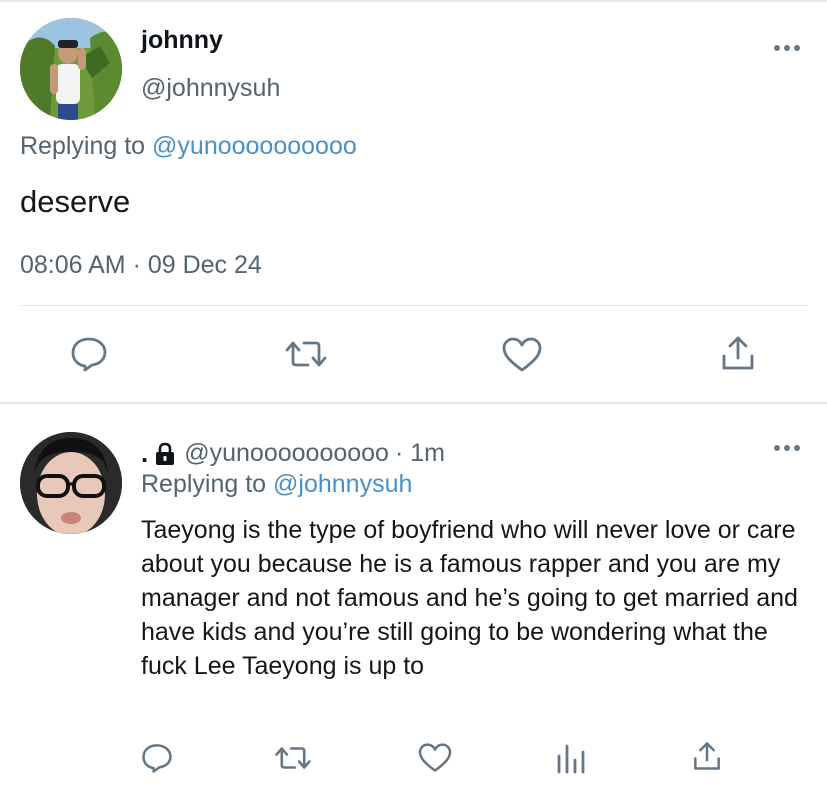 Image resolution: width=827 pixels, height=786 pixels. Describe the element at coordinates (414, 305) in the screenshot. I see `divider` at that location.